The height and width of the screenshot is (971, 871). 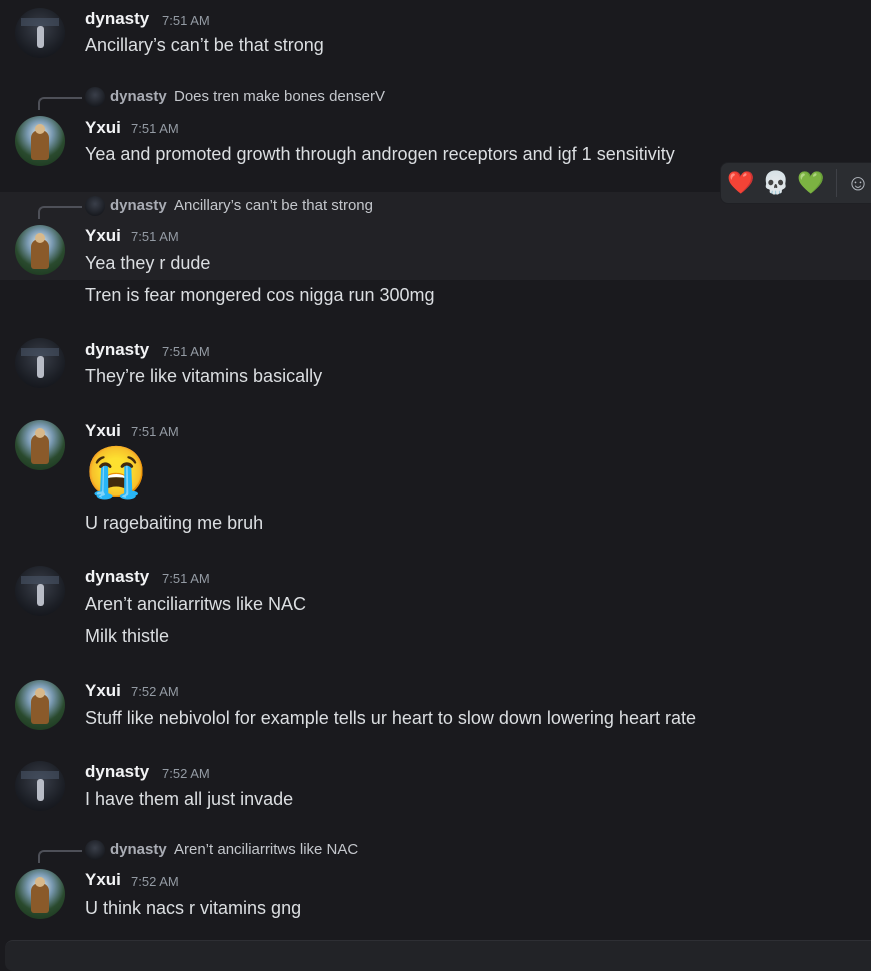 I want to click on toolbar-divider, so click(x=836, y=183).